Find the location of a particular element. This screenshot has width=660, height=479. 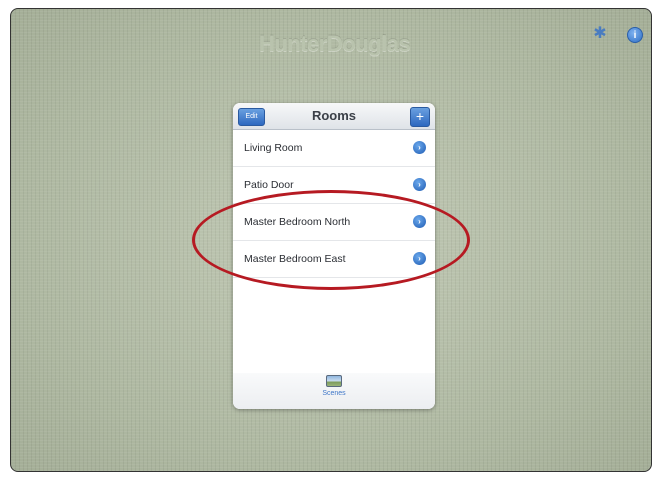

room-row-living-room: Living Room › is located at coordinates (334, 148).